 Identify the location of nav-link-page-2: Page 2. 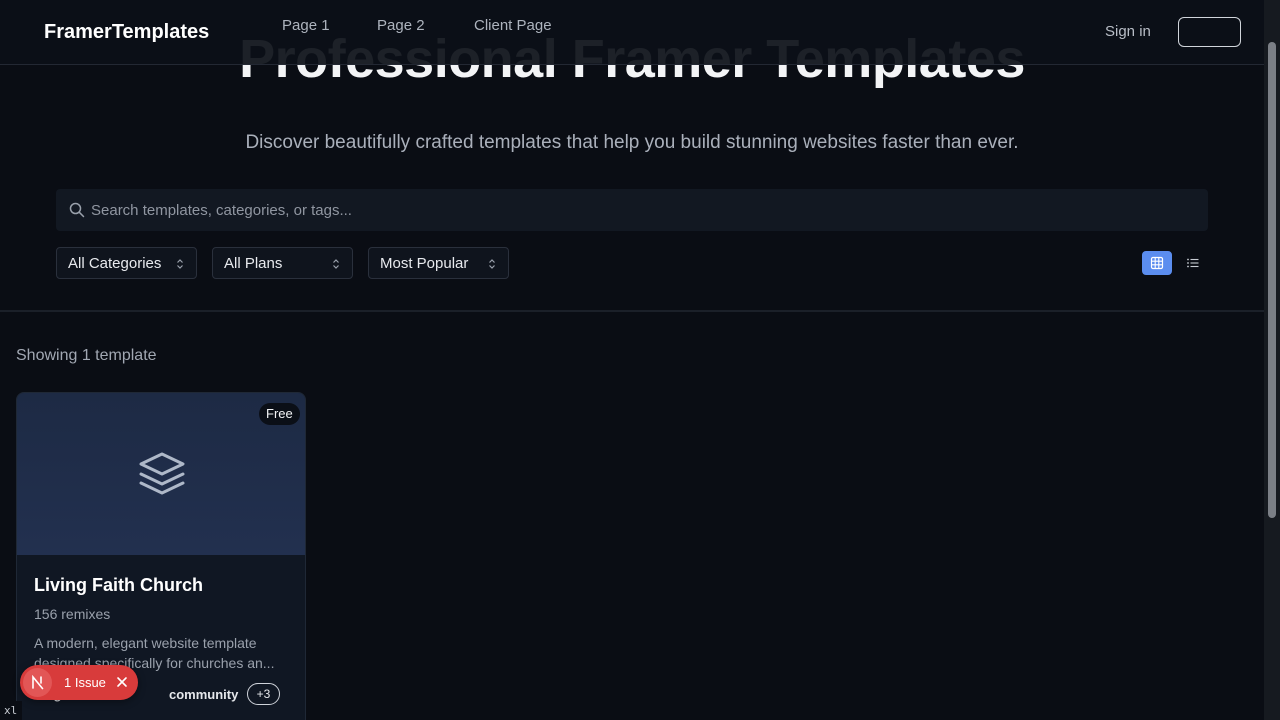
(401, 25).